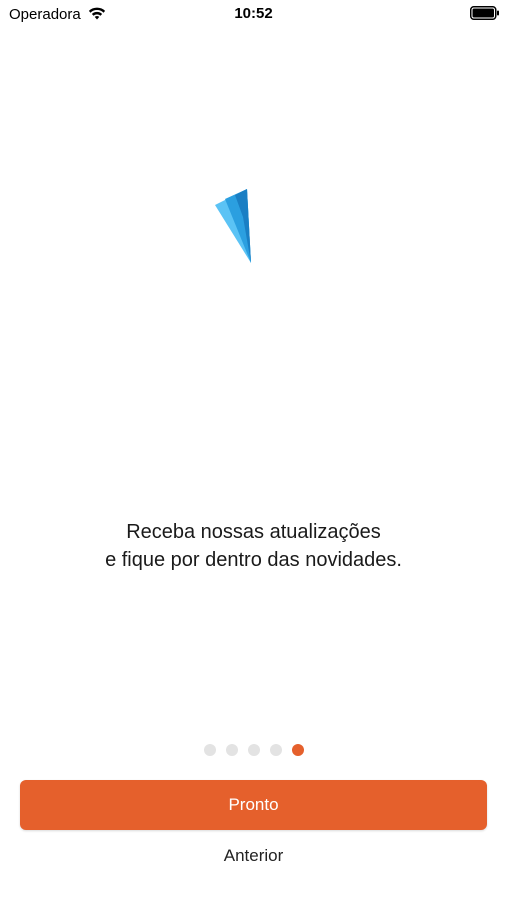 This screenshot has height=900, width=507. What do you see at coordinates (253, 805) in the screenshot?
I see `done-button: Pronto` at bounding box center [253, 805].